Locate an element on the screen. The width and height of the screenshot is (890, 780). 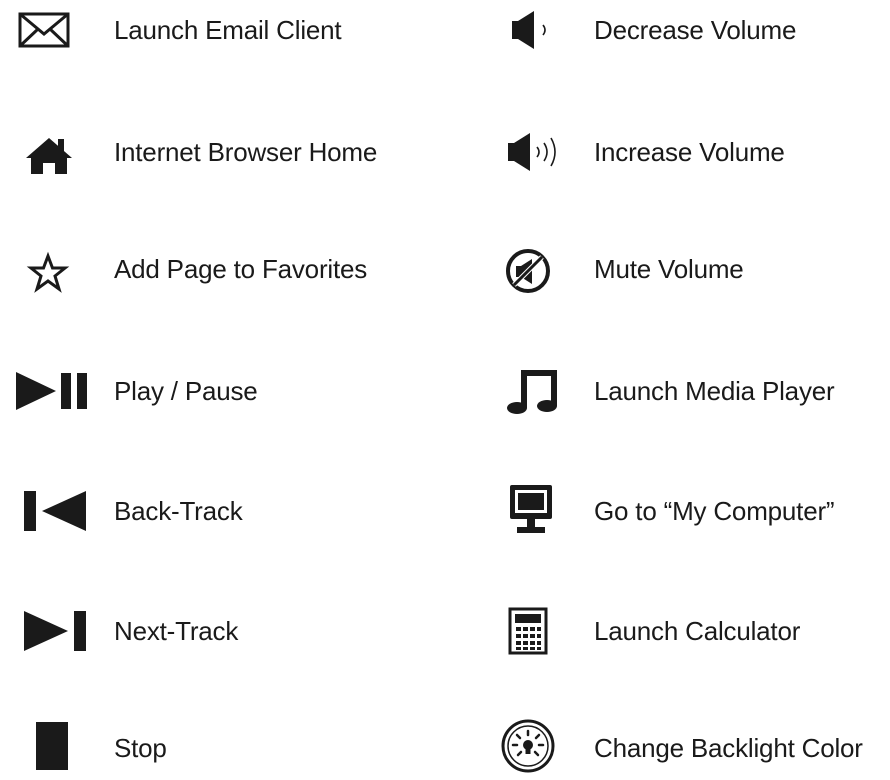
legend-label: Internet Browser Home is located at coordinates (246, 152).